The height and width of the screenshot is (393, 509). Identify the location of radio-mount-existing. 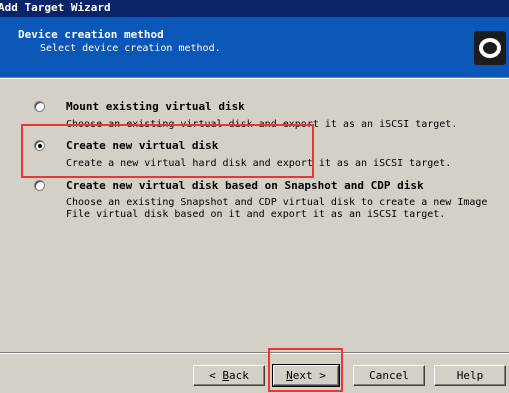
(39, 106).